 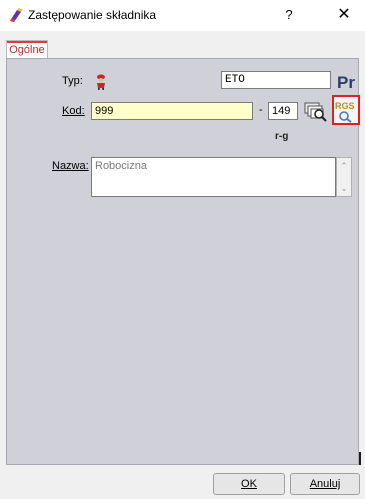 What do you see at coordinates (92, 15) in the screenshot?
I see `window-title: Zastępowanie składnika` at bounding box center [92, 15].